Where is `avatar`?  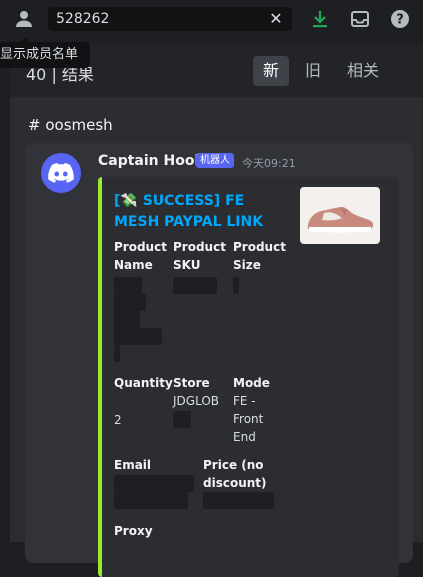
avatar is located at coordinates (61, 173).